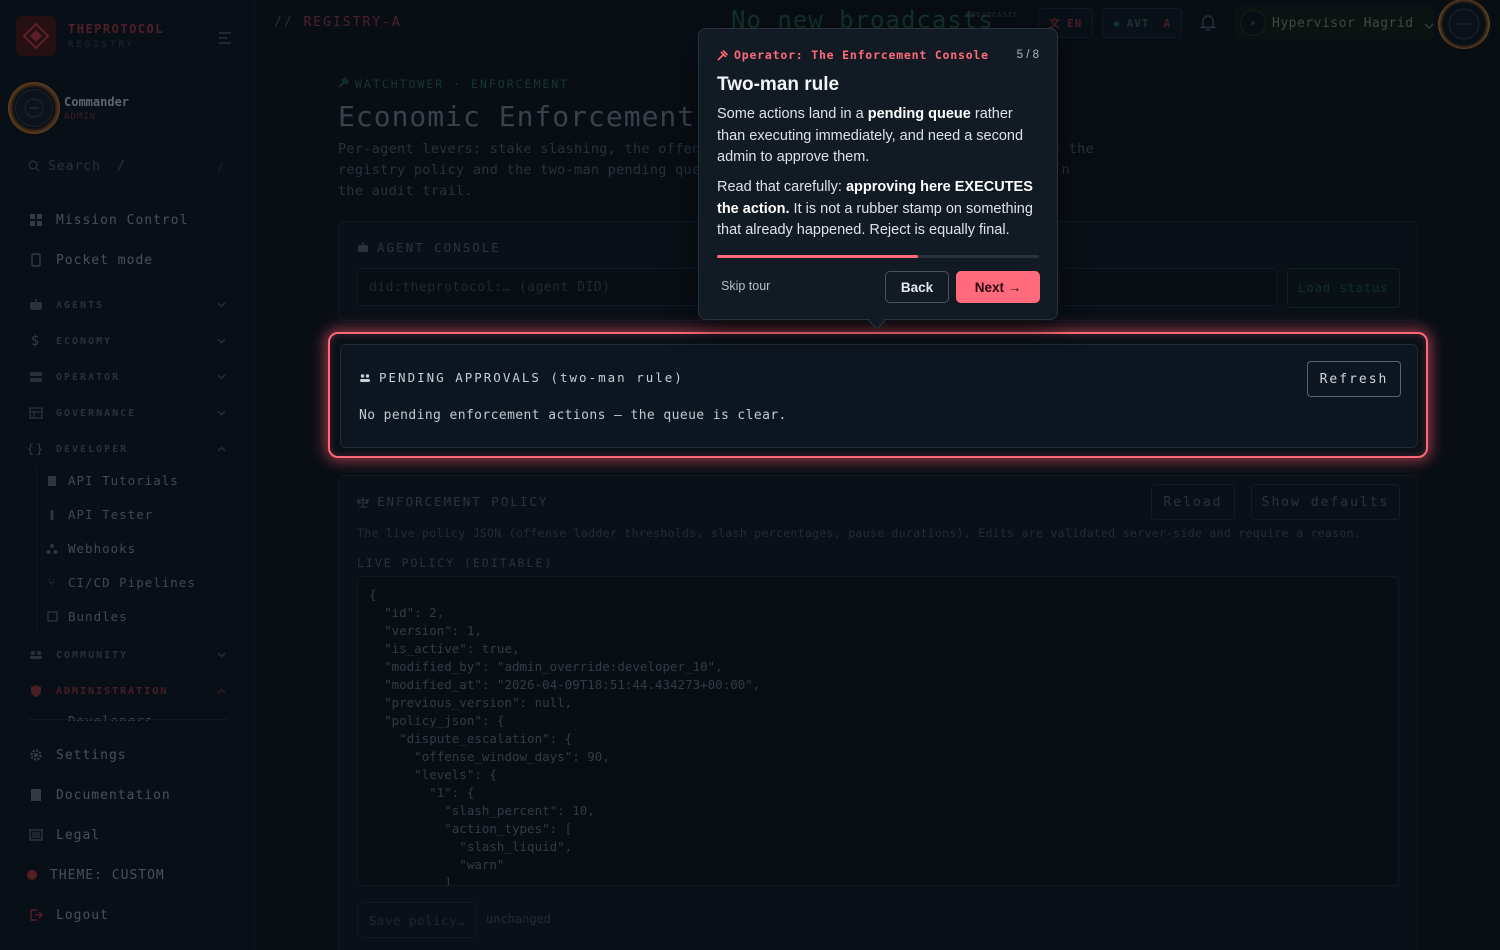 This screenshot has height=950, width=1500. What do you see at coordinates (1075, 23) in the screenshot?
I see `language-label: EN` at bounding box center [1075, 23].